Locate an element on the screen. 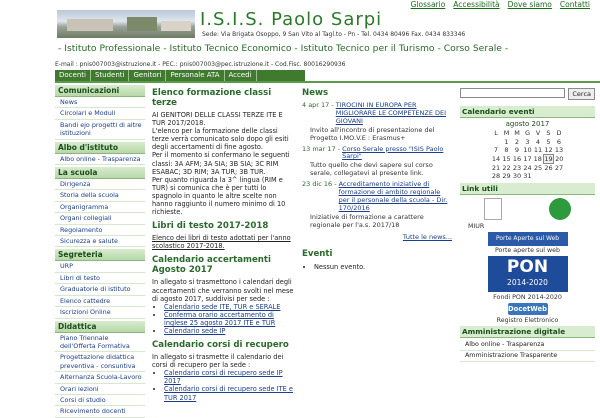 This screenshot has width=600, height=418. calendar-day: 12 is located at coordinates (548, 150).